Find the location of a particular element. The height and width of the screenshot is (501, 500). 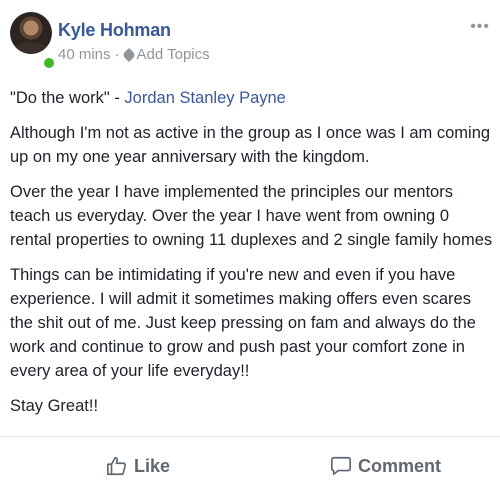

like-button: Like is located at coordinates (138, 466).